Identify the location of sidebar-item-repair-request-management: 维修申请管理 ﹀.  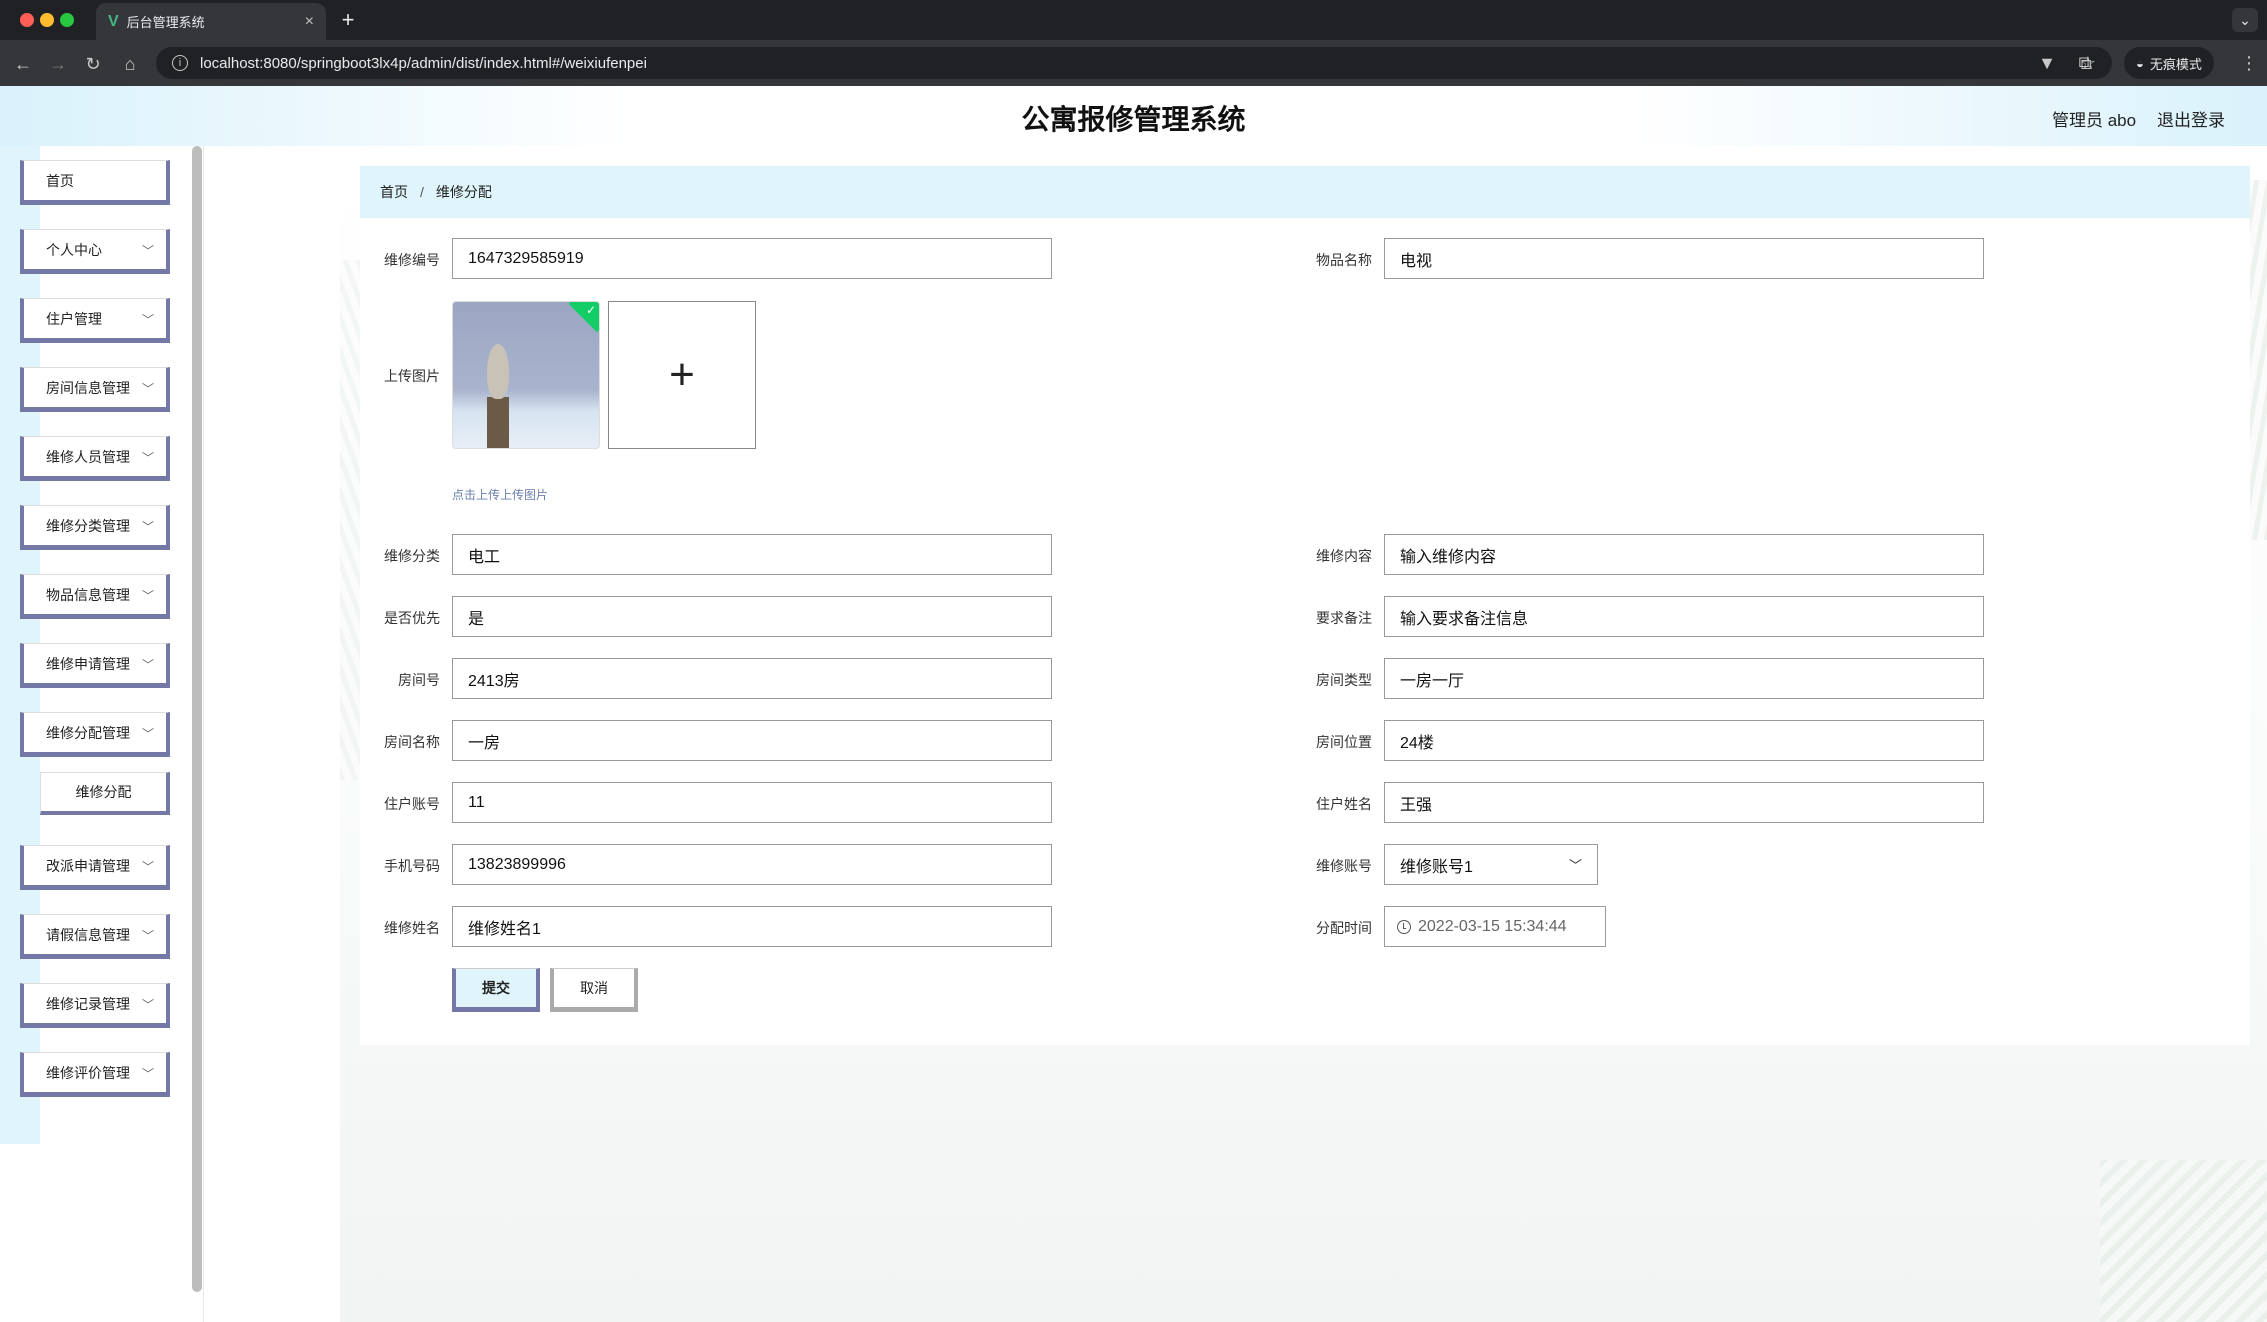
(95, 665).